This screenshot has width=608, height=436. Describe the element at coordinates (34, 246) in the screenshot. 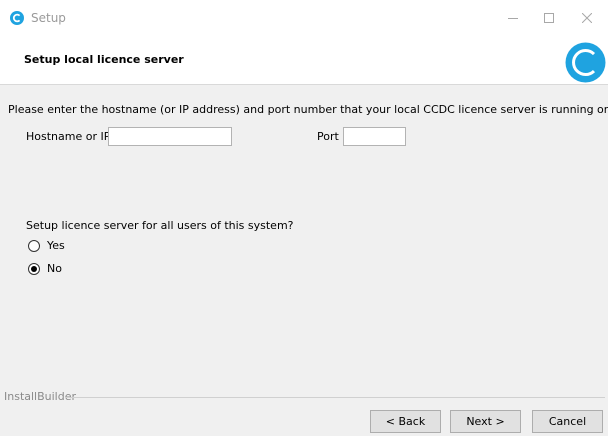

I see `radio-yes-circle` at that location.